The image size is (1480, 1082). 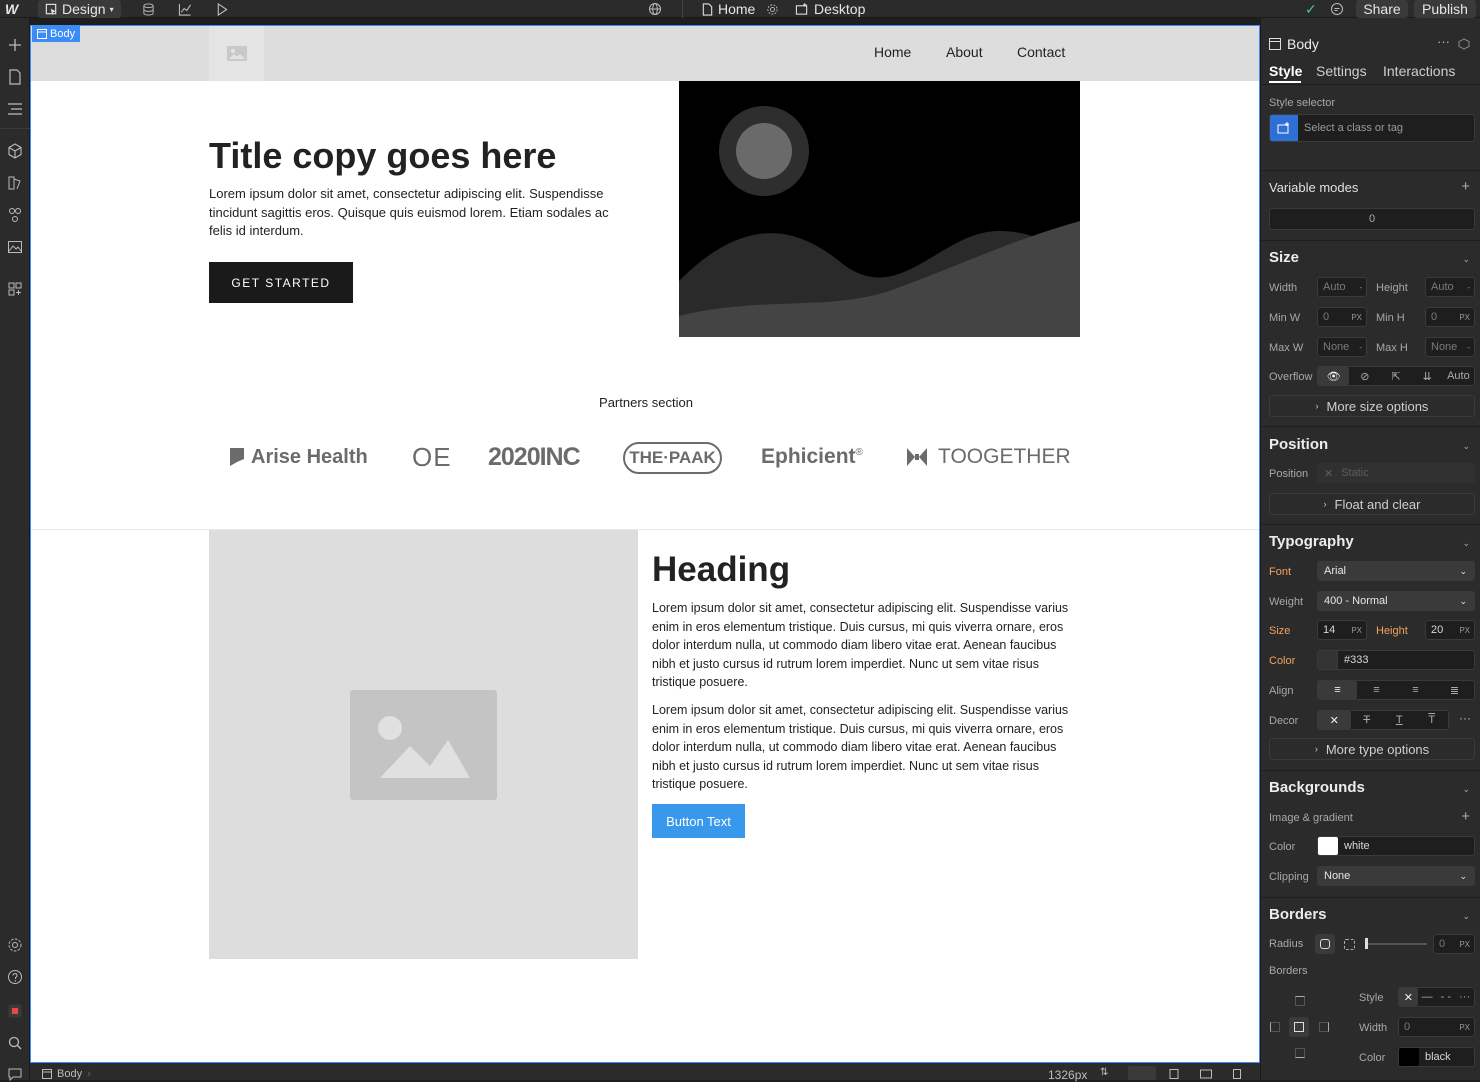 I want to click on border-width-input: 0 PX, so click(x=1436, y=1027).